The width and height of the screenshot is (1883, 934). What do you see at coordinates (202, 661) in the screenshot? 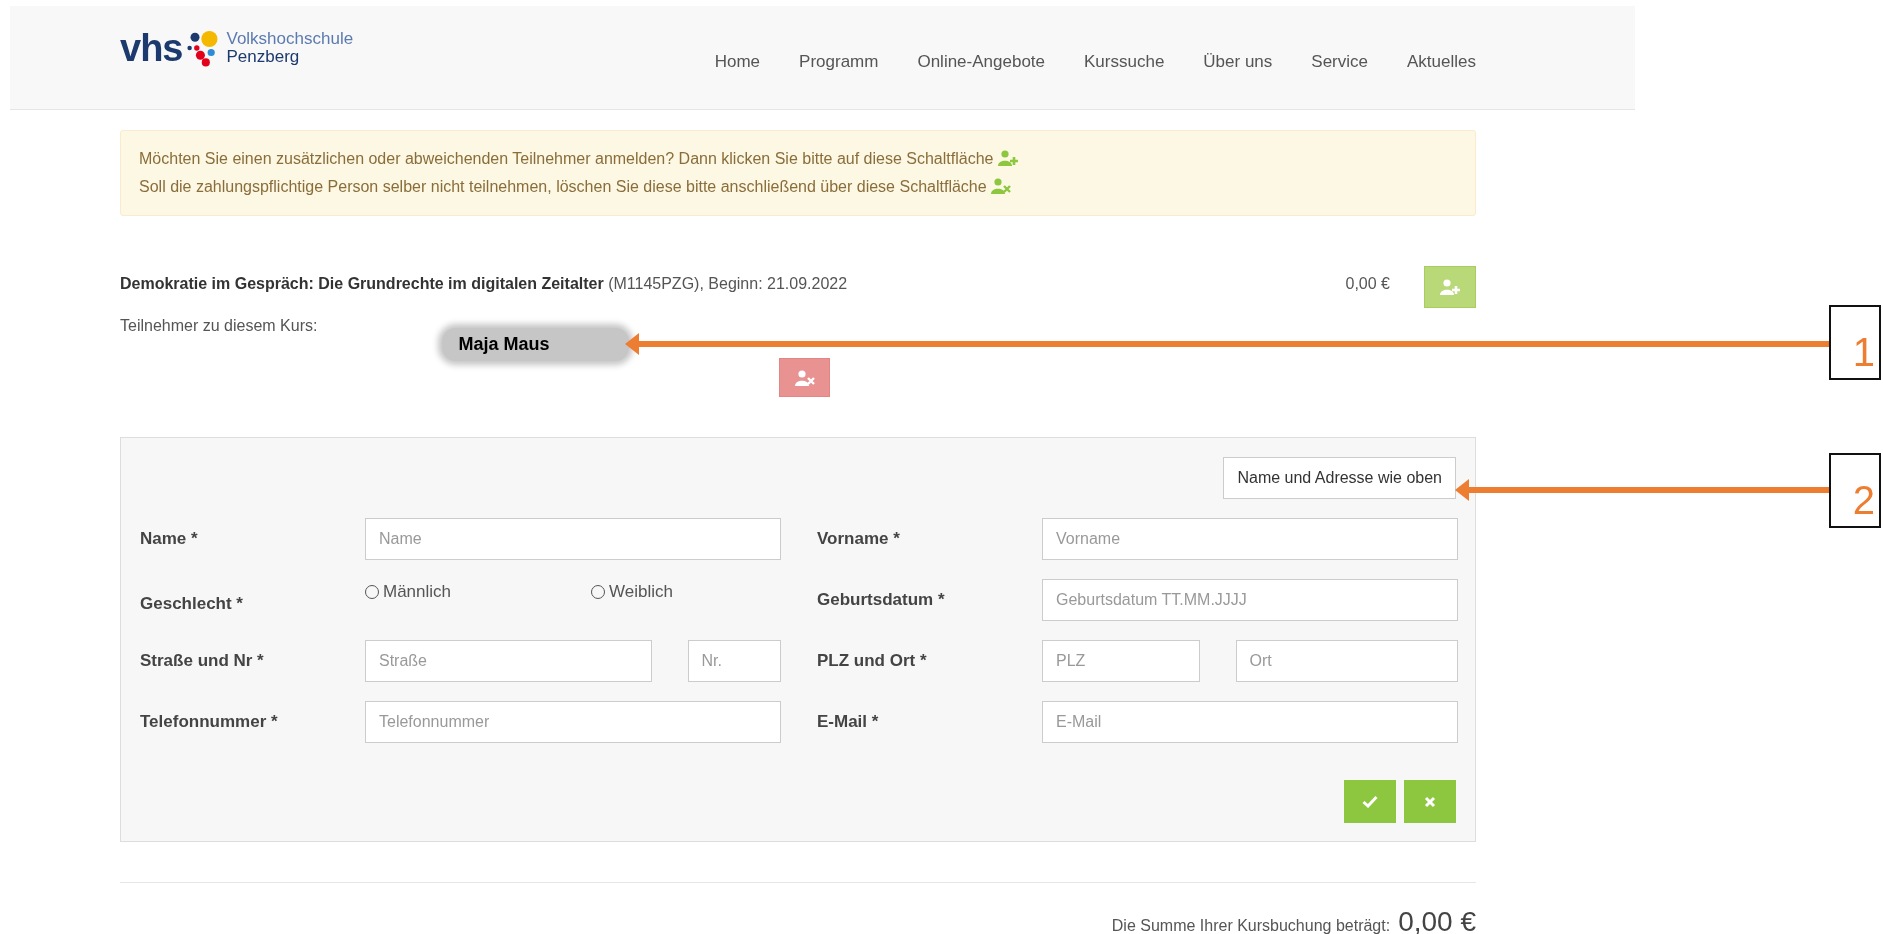
I see `field-label: Straße und Nr *` at bounding box center [202, 661].